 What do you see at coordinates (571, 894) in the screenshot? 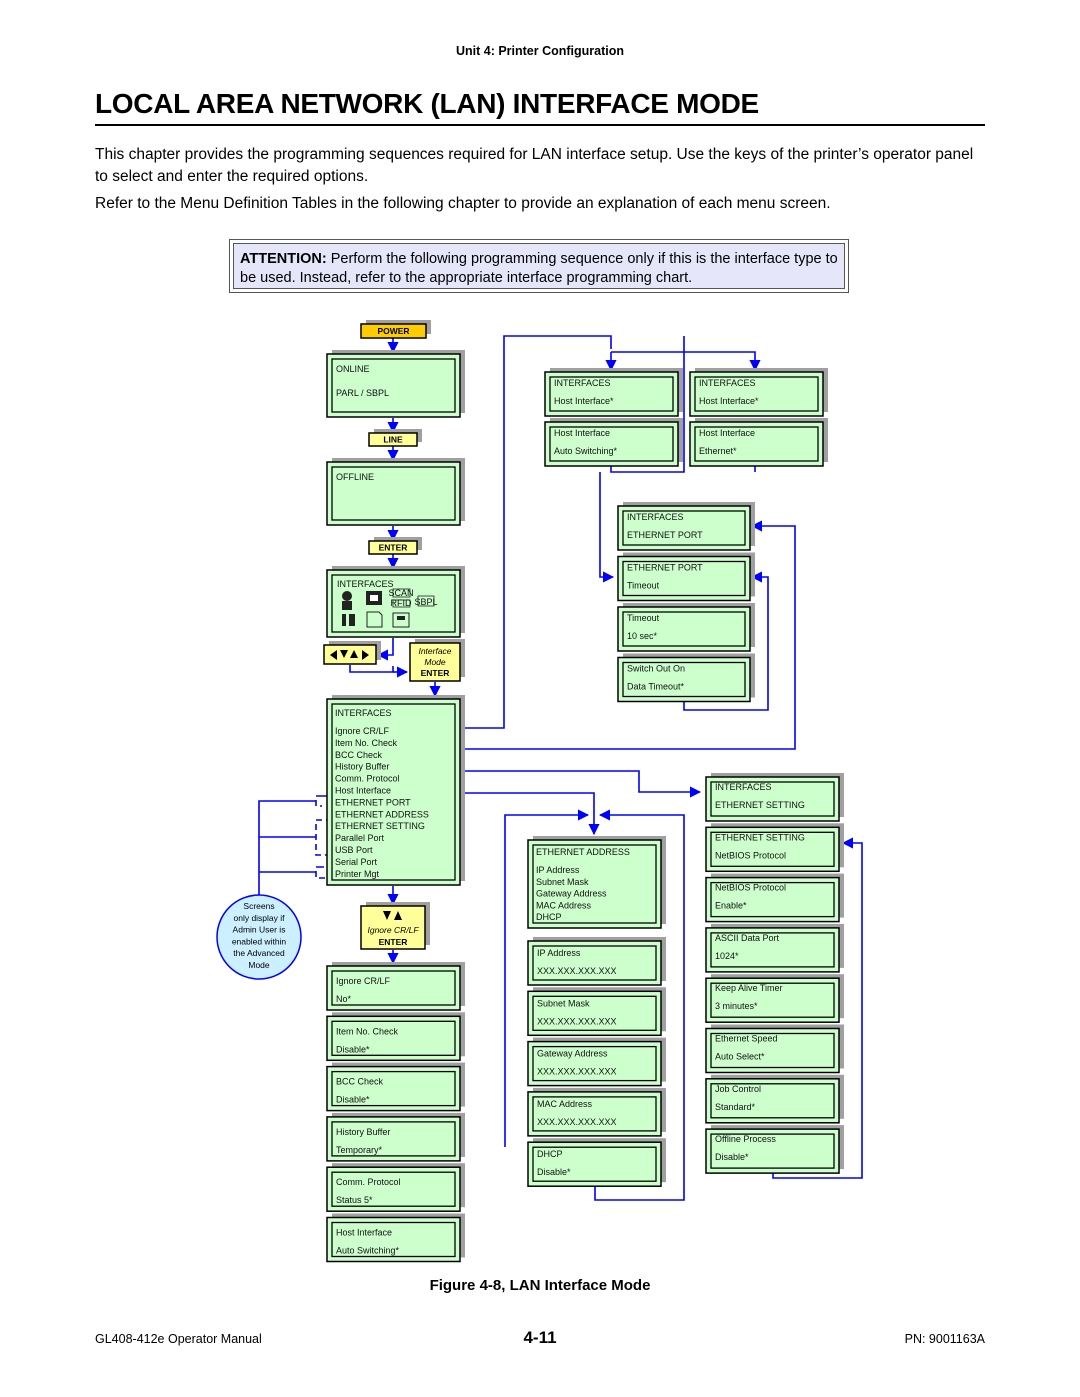
I see `eaddr-item: Gateway Address` at bounding box center [571, 894].